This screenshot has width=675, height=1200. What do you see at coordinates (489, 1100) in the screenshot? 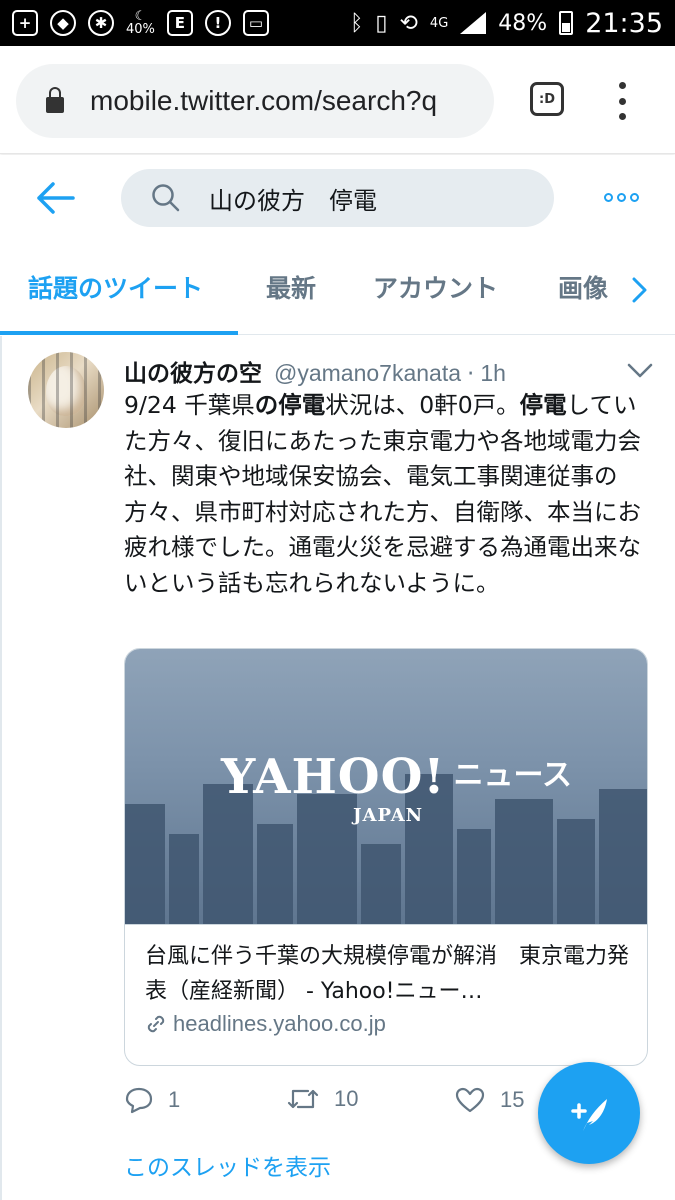
I see `like-button: 15` at bounding box center [489, 1100].